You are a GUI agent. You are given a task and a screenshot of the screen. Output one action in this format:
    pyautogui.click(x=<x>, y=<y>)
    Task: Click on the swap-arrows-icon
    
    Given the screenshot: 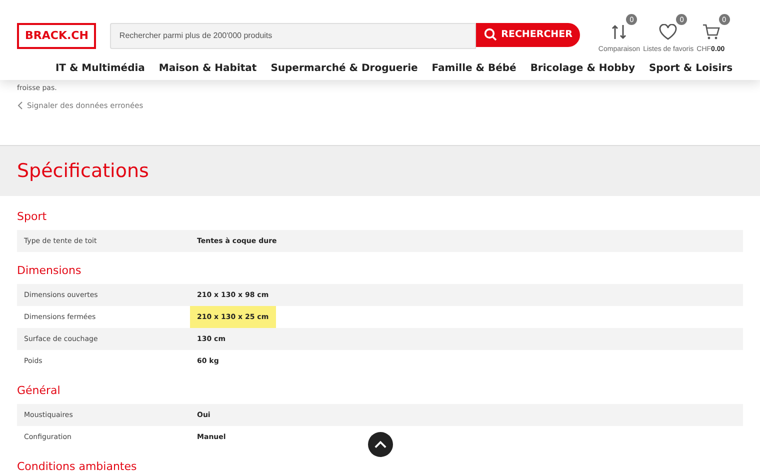 What is the action you would take?
    pyautogui.click(x=619, y=32)
    